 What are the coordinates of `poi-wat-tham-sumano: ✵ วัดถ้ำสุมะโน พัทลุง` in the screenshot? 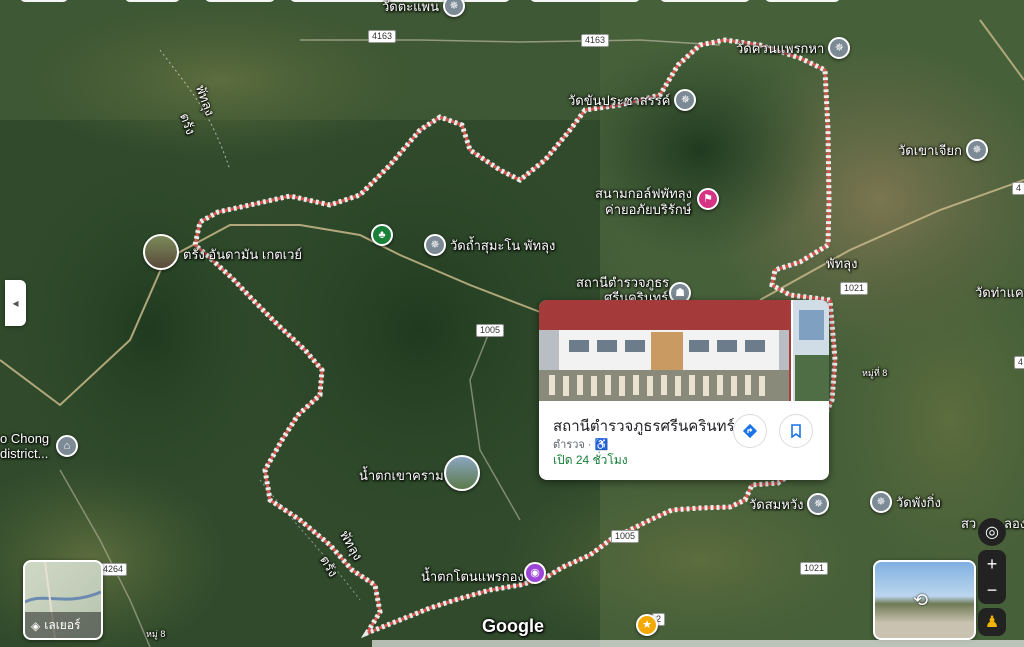 It's located at (489, 245).